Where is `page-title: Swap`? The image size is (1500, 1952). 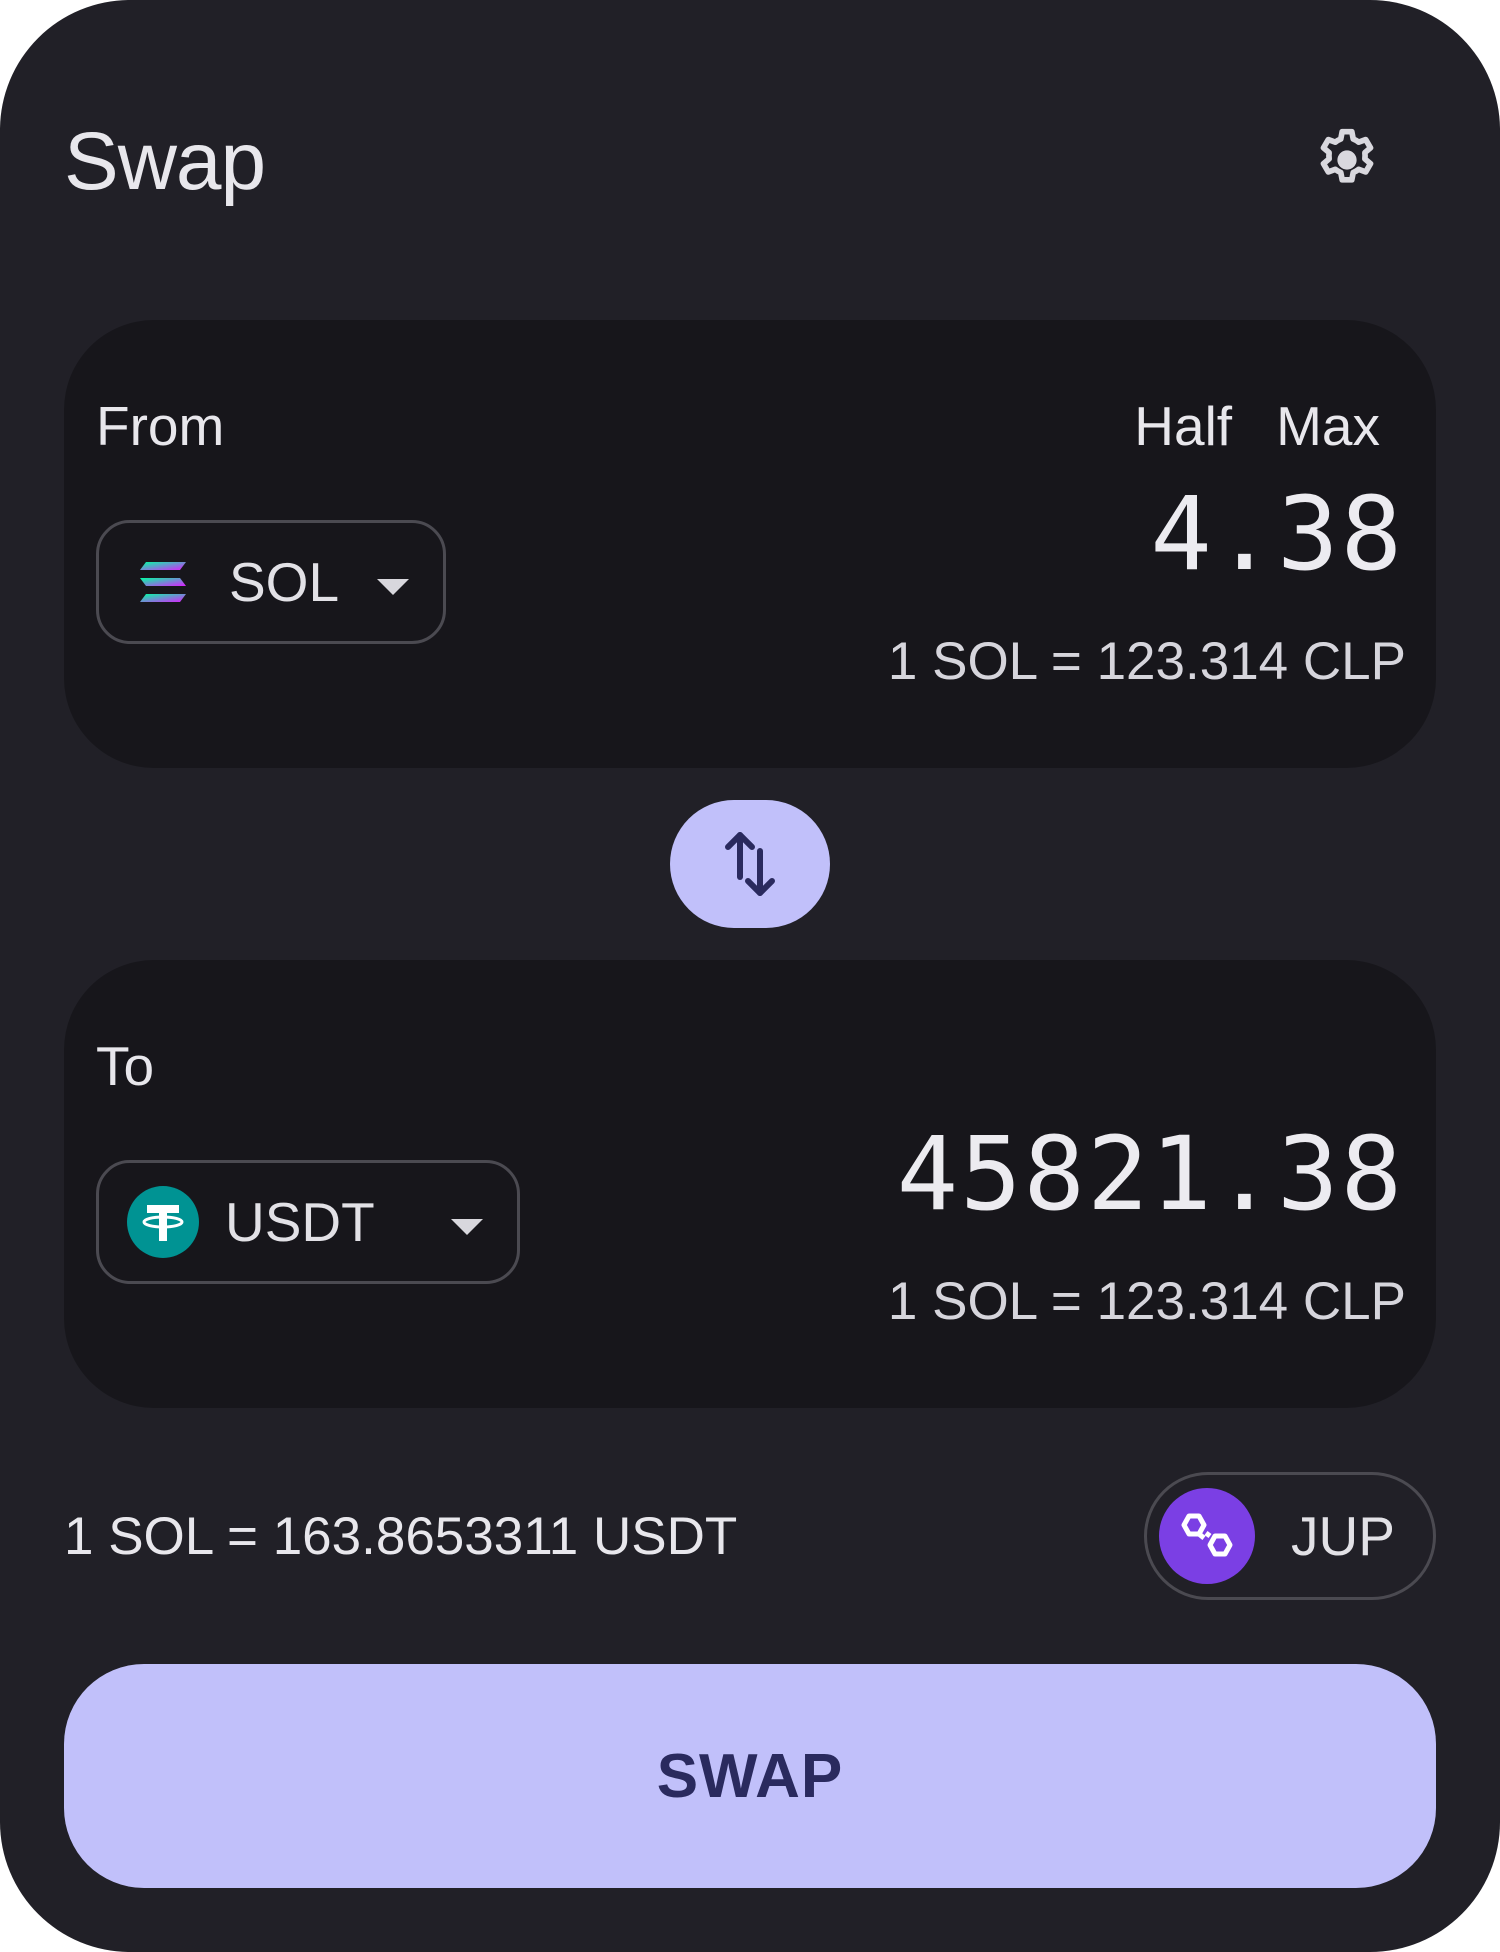
page-title: Swap is located at coordinates (165, 161).